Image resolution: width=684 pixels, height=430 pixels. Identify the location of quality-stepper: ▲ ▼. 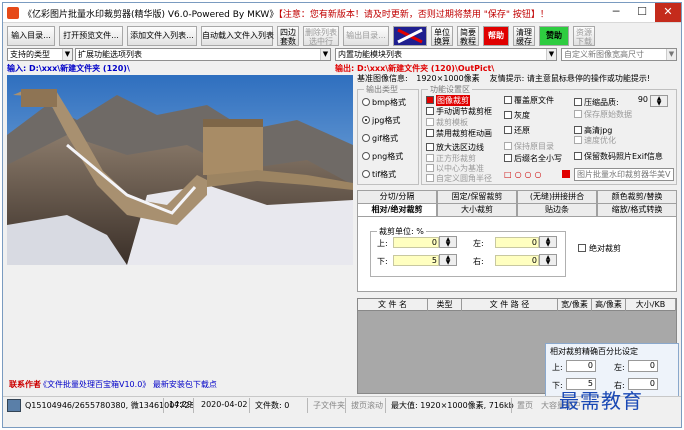
(659, 101).